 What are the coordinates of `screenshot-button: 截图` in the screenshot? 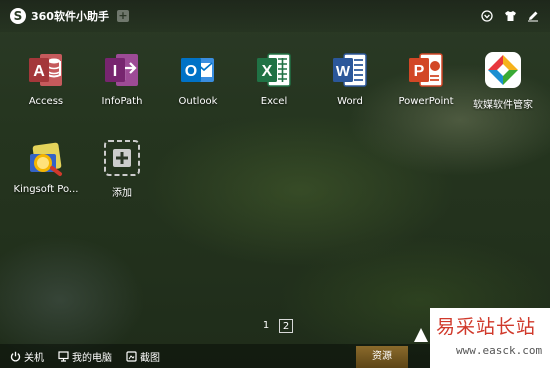 It's located at (143, 356).